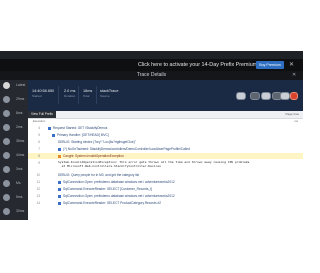 This screenshot has width=320, height=273. Describe the element at coordinates (39, 163) in the screenshot. I see `row-number: 9` at that location.